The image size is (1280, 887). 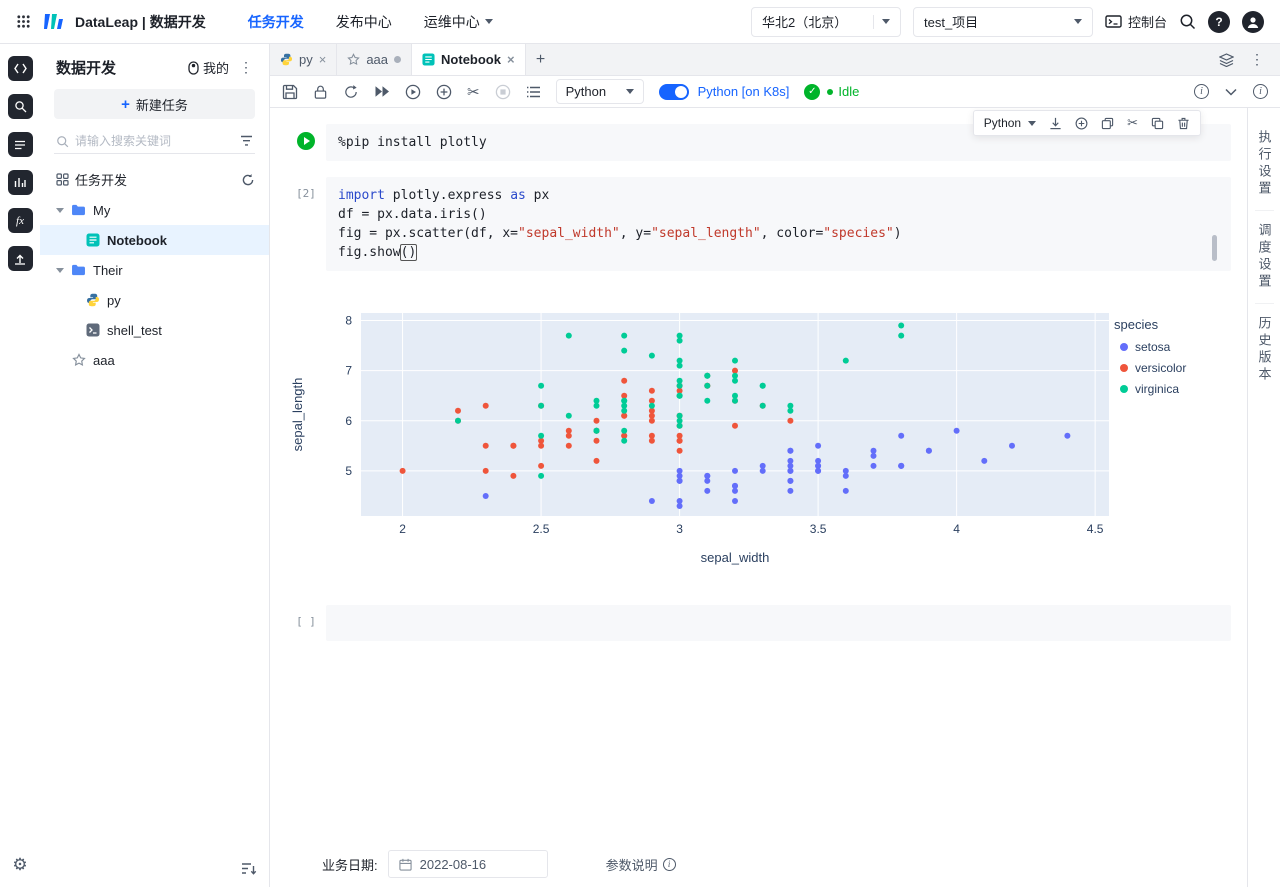 I want to click on panel-execution-settings: 执行设置, so click(x=1264, y=164).